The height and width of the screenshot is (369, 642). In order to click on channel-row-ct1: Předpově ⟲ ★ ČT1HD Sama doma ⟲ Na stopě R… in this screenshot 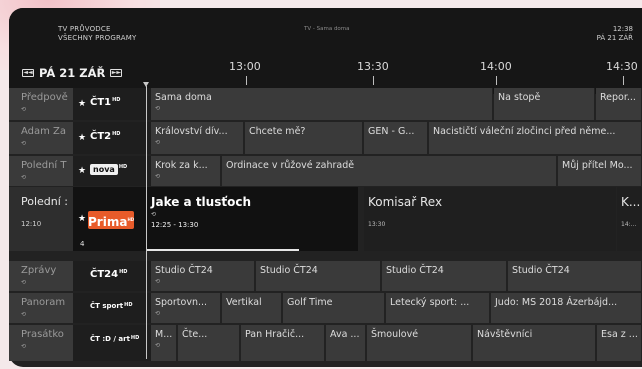, I will do `click(321, 104)`.